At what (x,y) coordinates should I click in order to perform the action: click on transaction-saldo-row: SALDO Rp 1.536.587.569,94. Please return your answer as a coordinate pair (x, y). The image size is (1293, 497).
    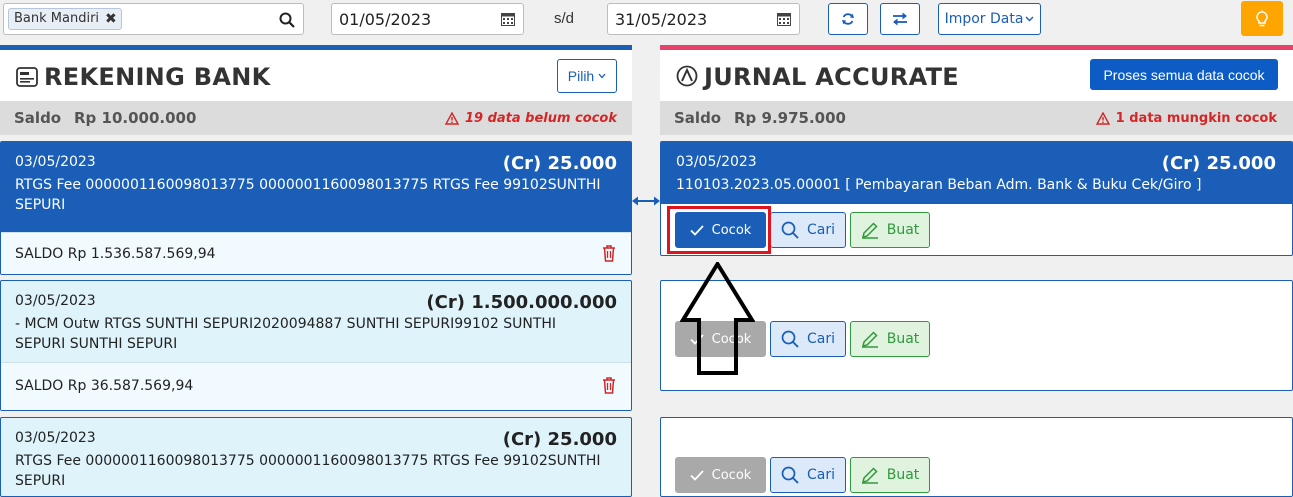
    Looking at the image, I should click on (316, 253).